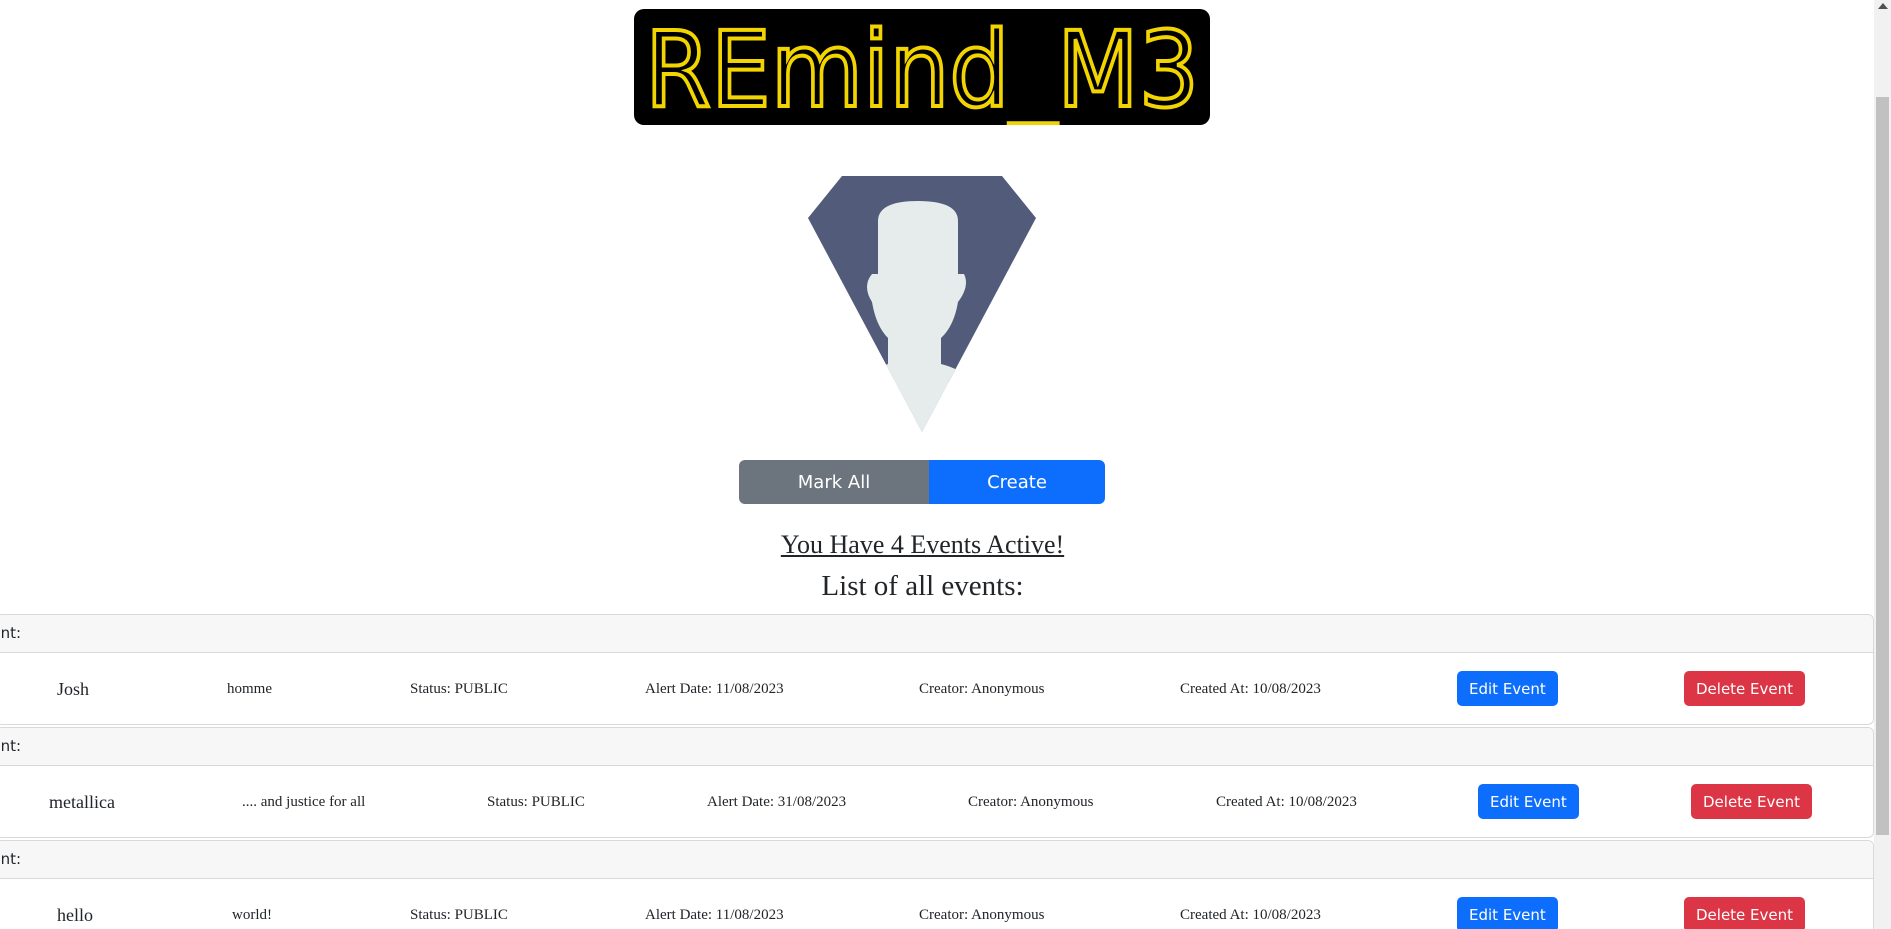  Describe the element at coordinates (249, 689) in the screenshot. I see `event-description: homme` at that location.